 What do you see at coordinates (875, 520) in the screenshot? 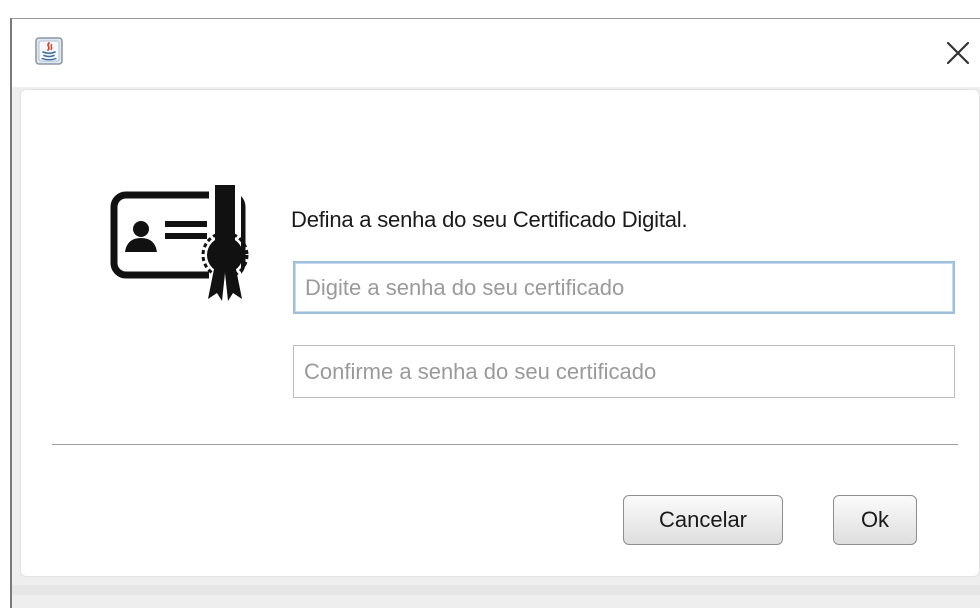
I see `ok-button: Ok` at bounding box center [875, 520].